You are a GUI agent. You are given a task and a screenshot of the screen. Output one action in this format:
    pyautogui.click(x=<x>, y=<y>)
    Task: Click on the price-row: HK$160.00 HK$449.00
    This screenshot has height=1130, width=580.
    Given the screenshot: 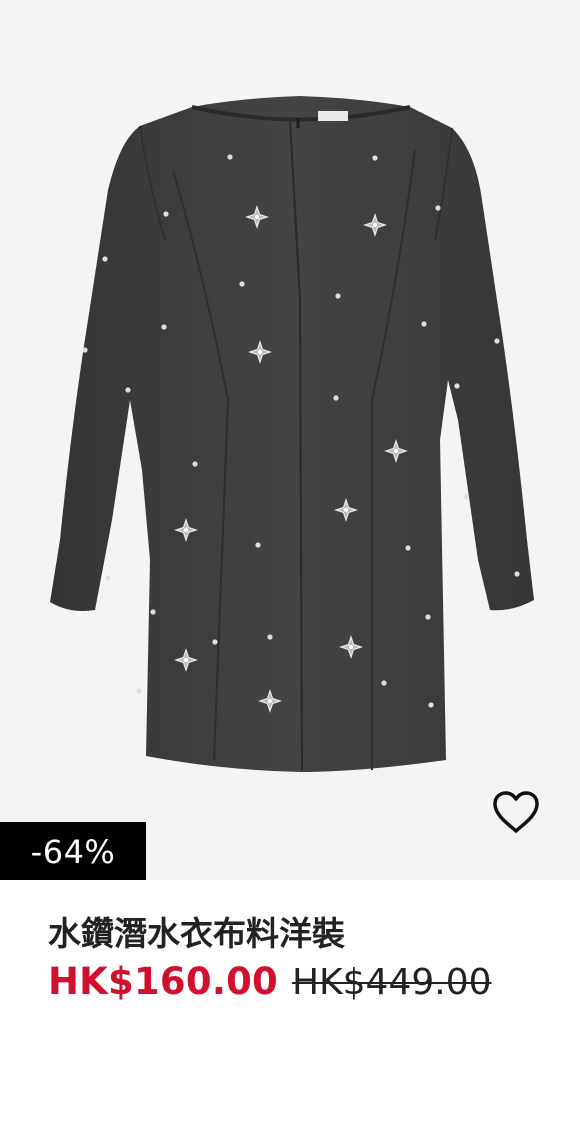 What is the action you would take?
    pyautogui.click(x=304, y=981)
    